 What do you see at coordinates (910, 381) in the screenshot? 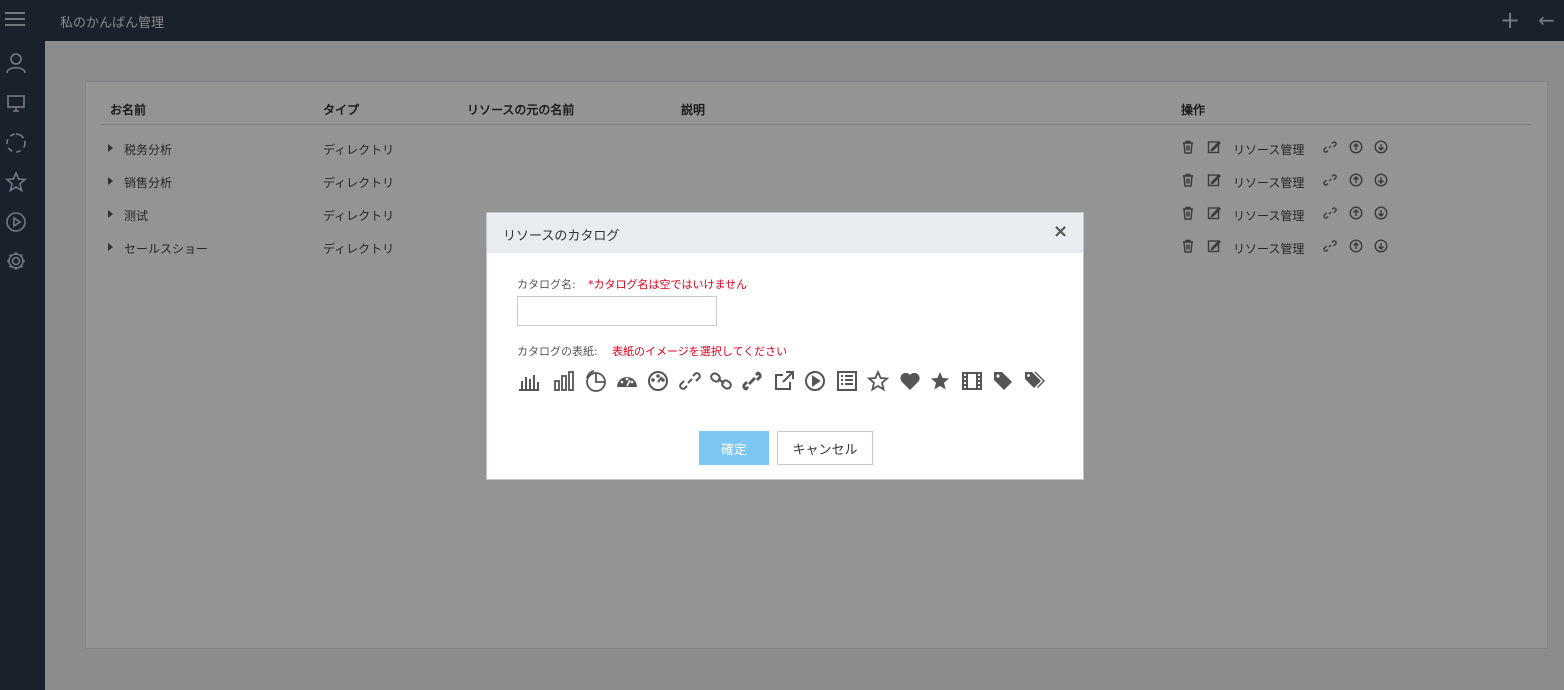
I see `heart-icon` at bounding box center [910, 381].